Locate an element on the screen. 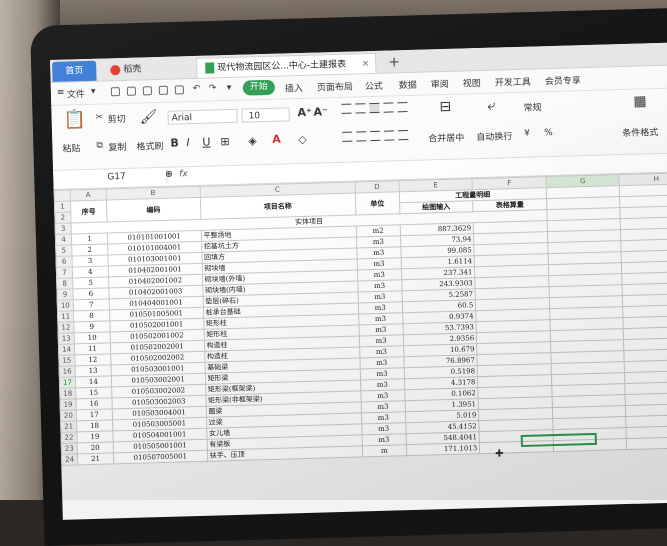 The width and height of the screenshot is (667, 546). cut-button: 剪切 is located at coordinates (116, 118).